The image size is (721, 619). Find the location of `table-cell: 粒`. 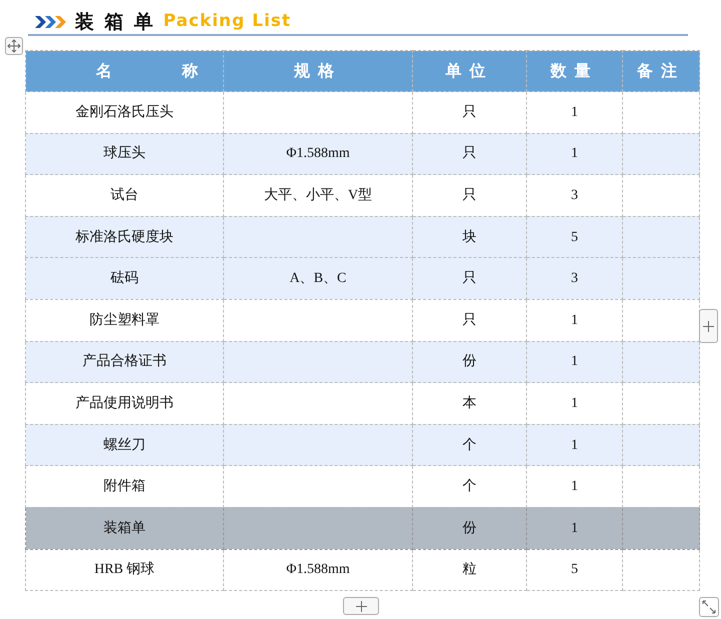

table-cell: 粒 is located at coordinates (469, 570).